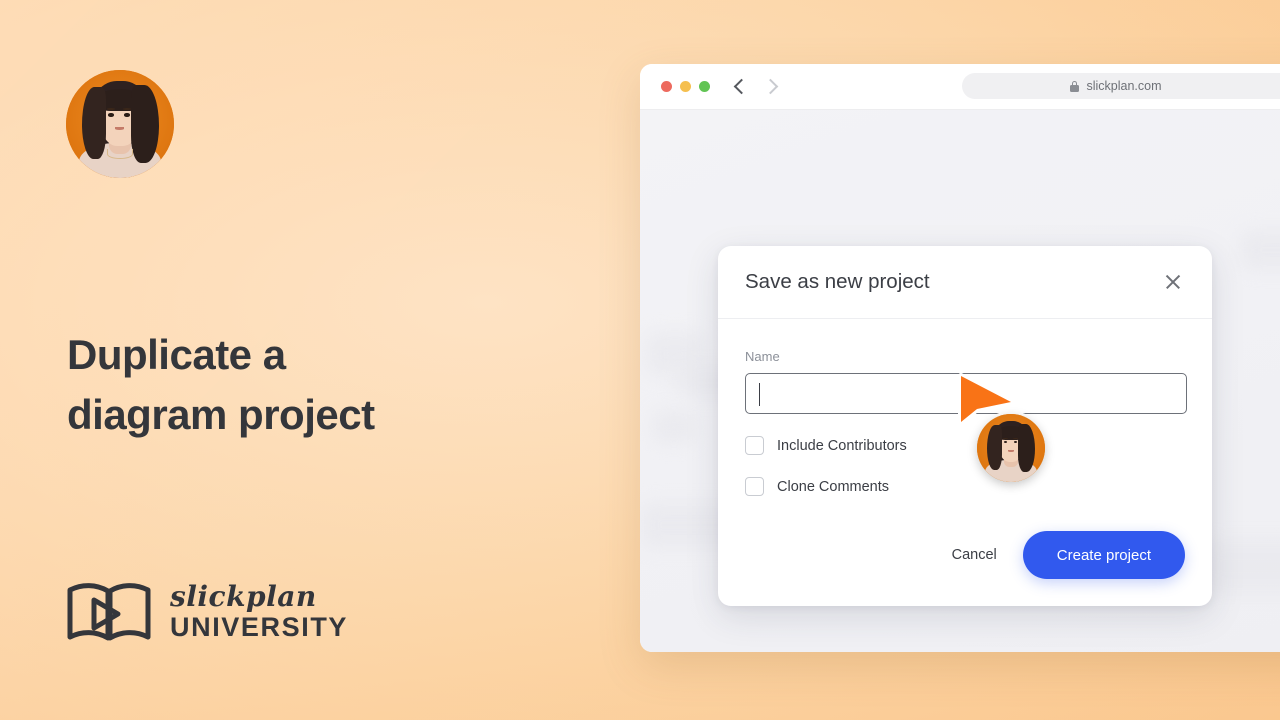 The image size is (1280, 720). Describe the element at coordinates (760, 394) in the screenshot. I see `text-caret` at that location.